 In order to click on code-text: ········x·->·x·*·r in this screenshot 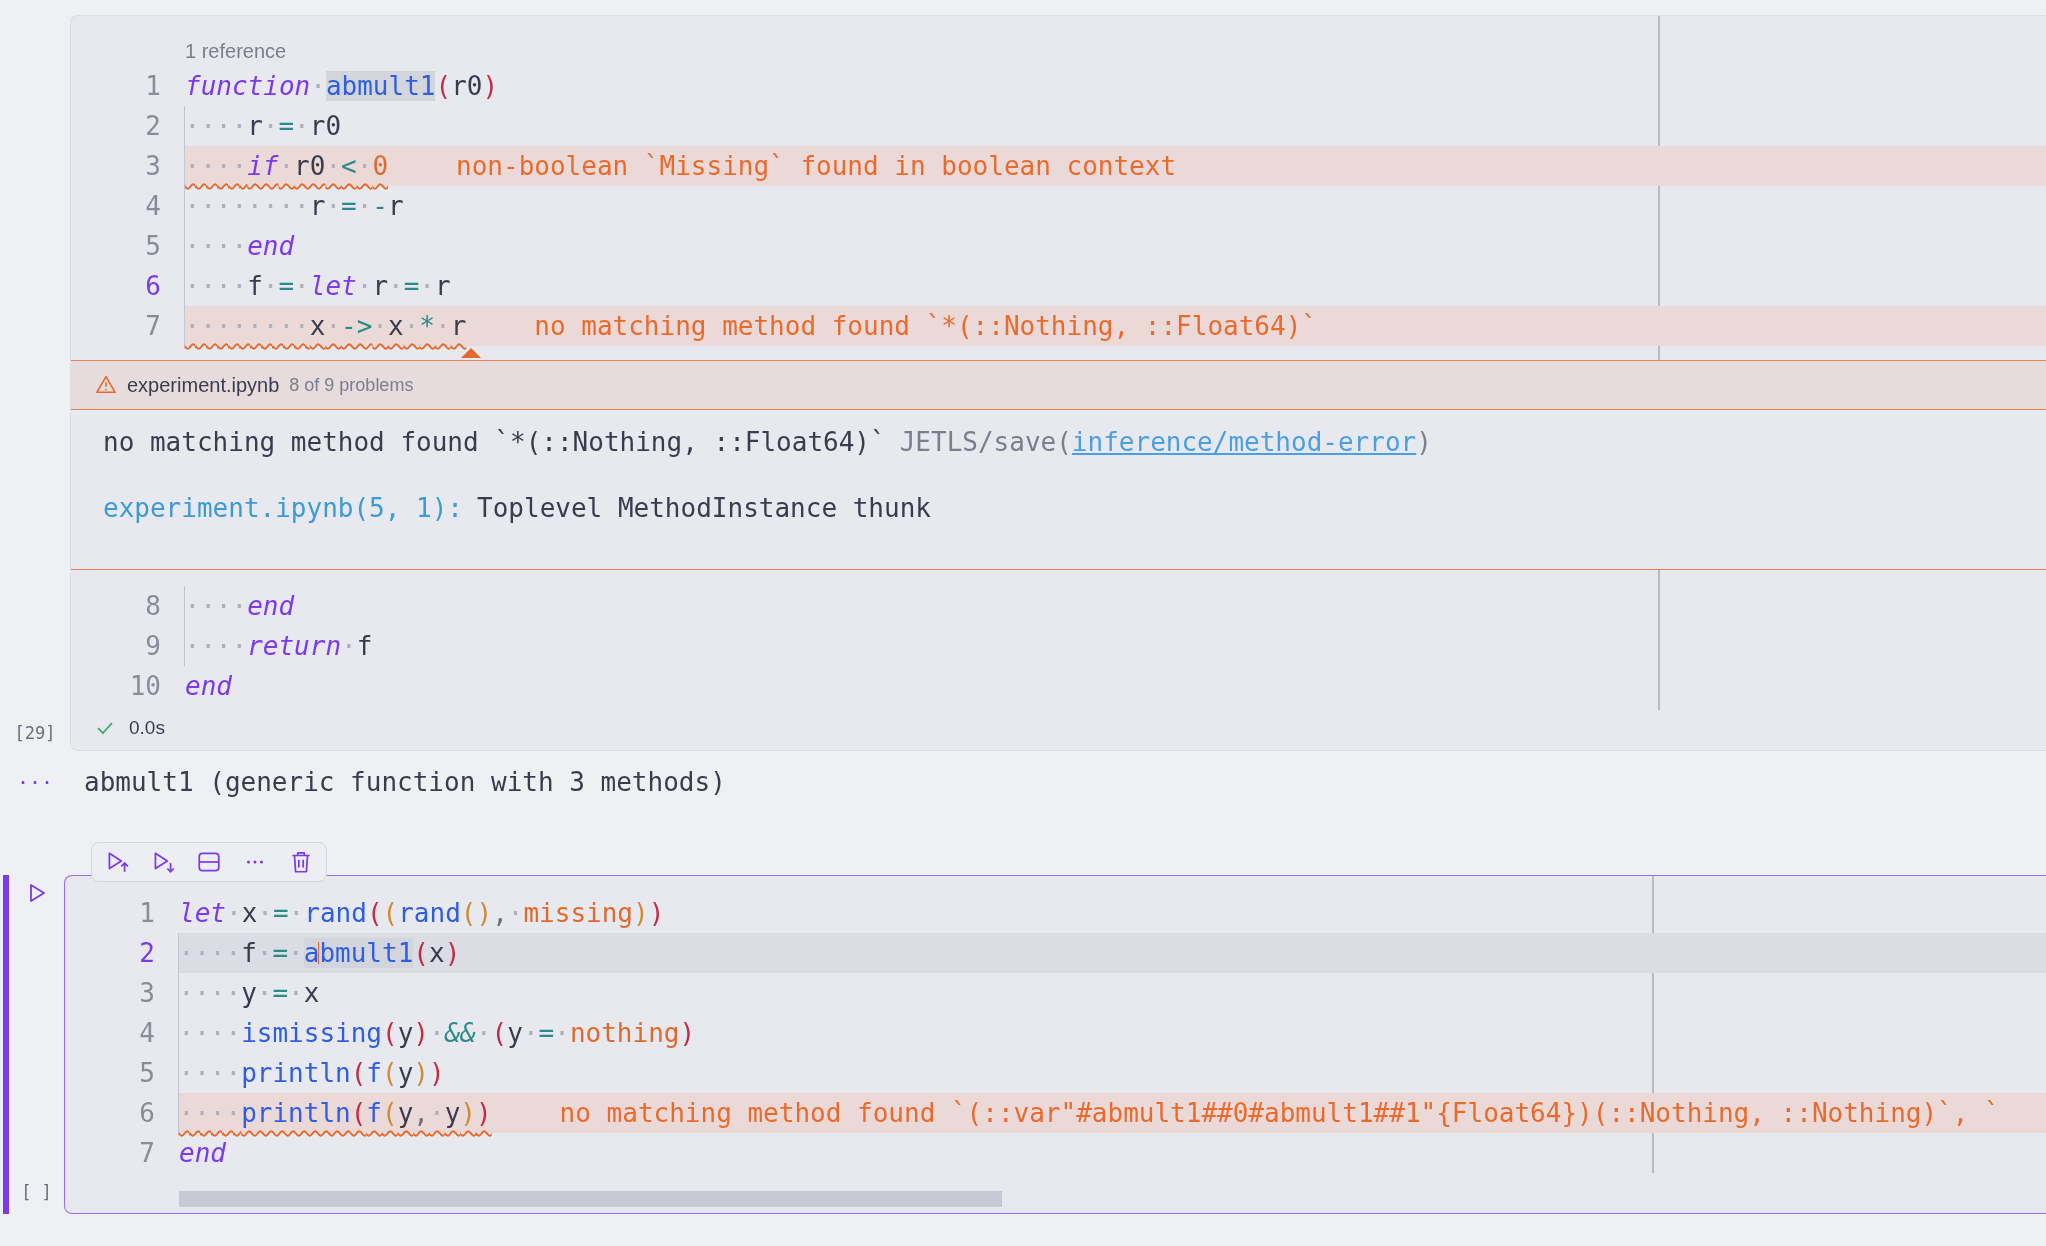, I will do `click(325, 326)`.